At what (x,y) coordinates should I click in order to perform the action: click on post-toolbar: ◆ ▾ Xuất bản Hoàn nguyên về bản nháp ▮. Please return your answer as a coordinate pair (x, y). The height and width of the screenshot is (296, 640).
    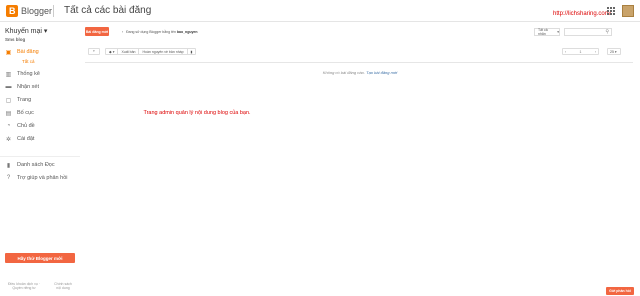
    Looking at the image, I should click on (151, 51).